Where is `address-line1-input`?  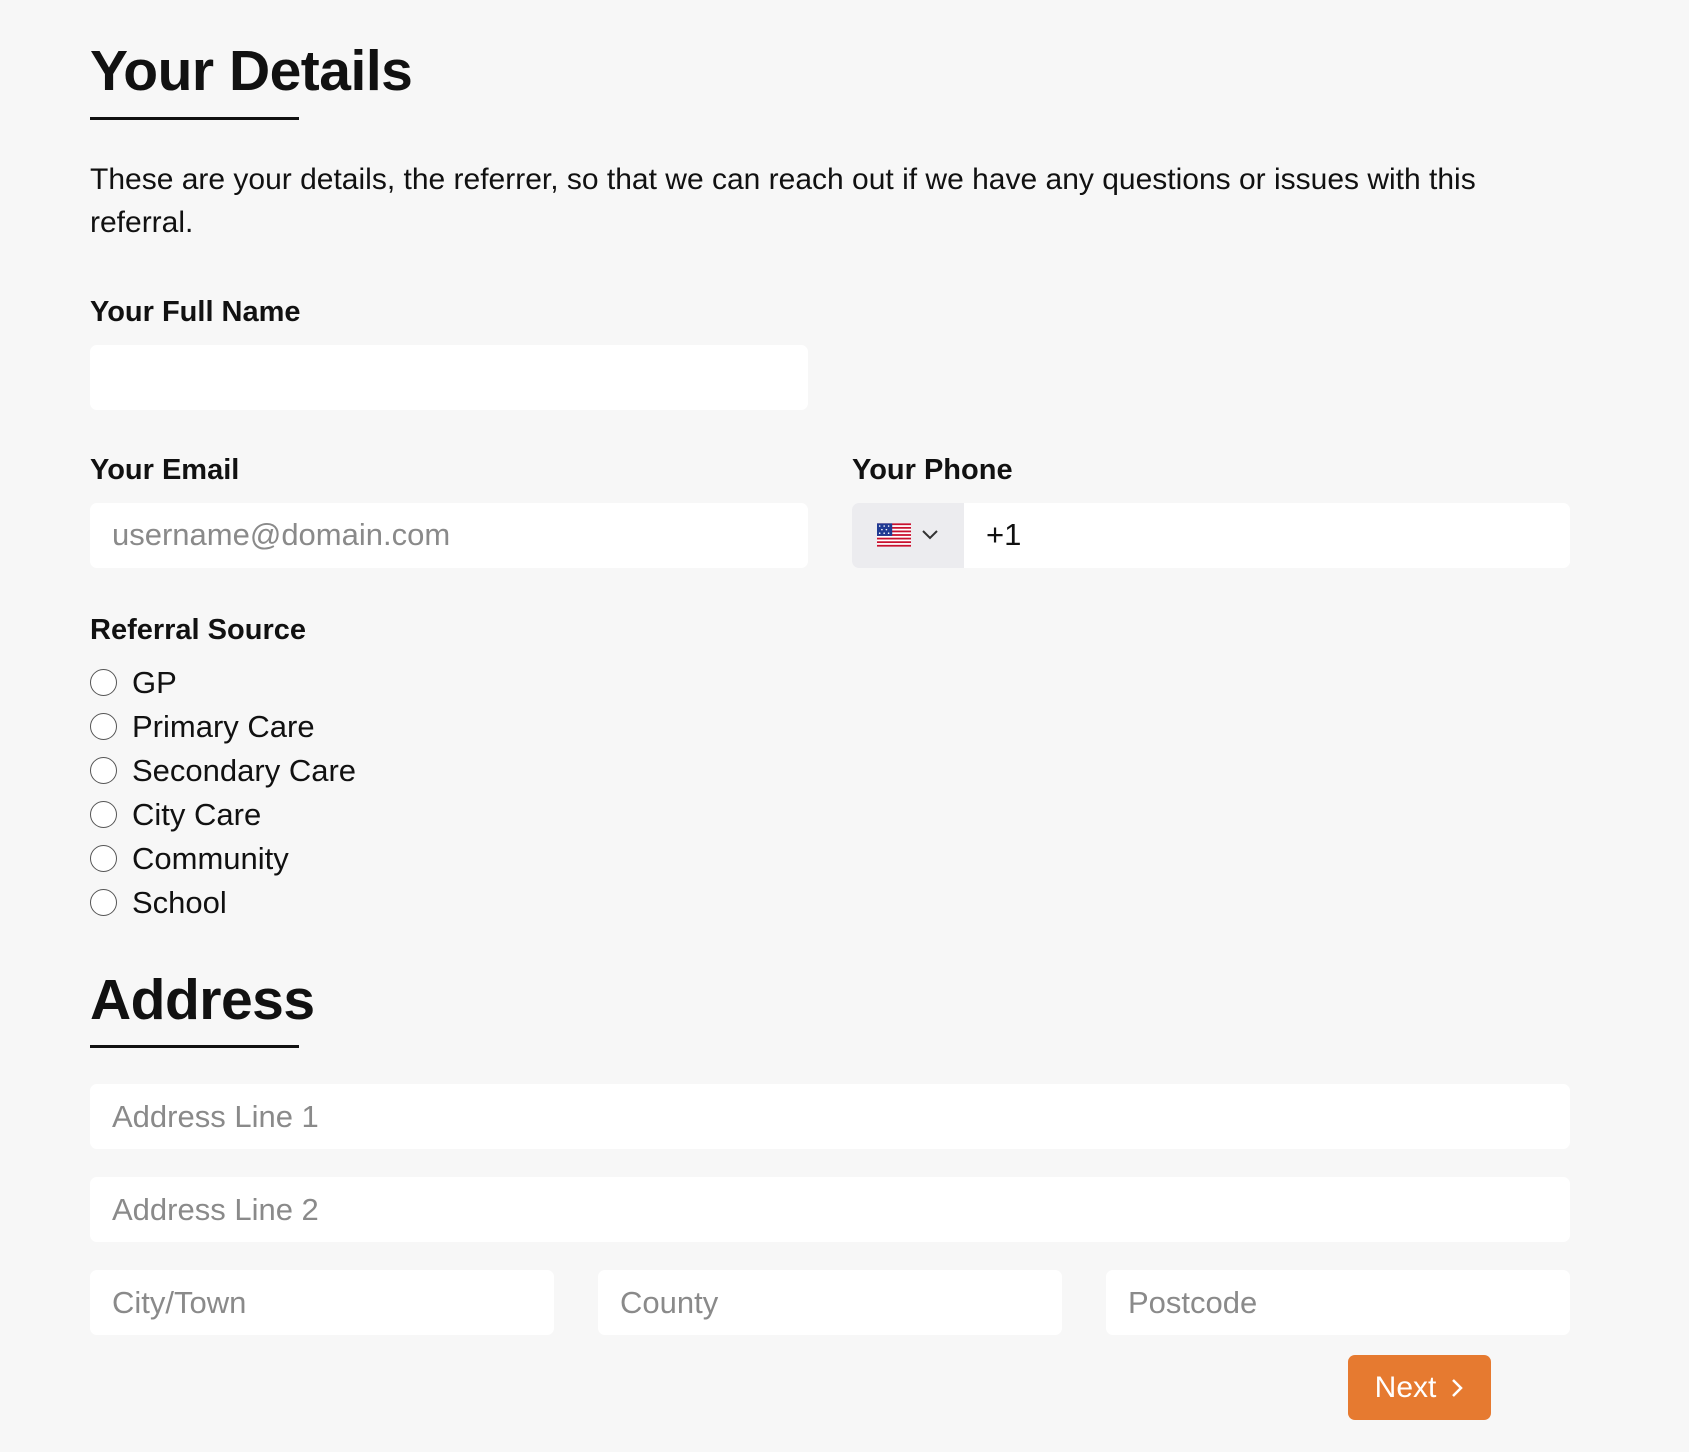
address-line1-input is located at coordinates (830, 1117).